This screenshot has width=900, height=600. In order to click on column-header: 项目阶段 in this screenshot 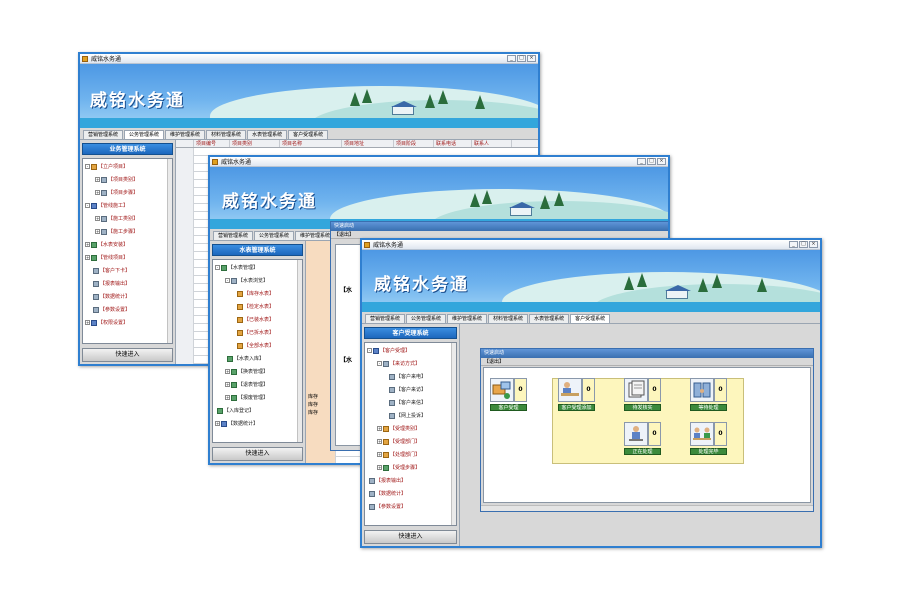, I will do `click(414, 143)`.